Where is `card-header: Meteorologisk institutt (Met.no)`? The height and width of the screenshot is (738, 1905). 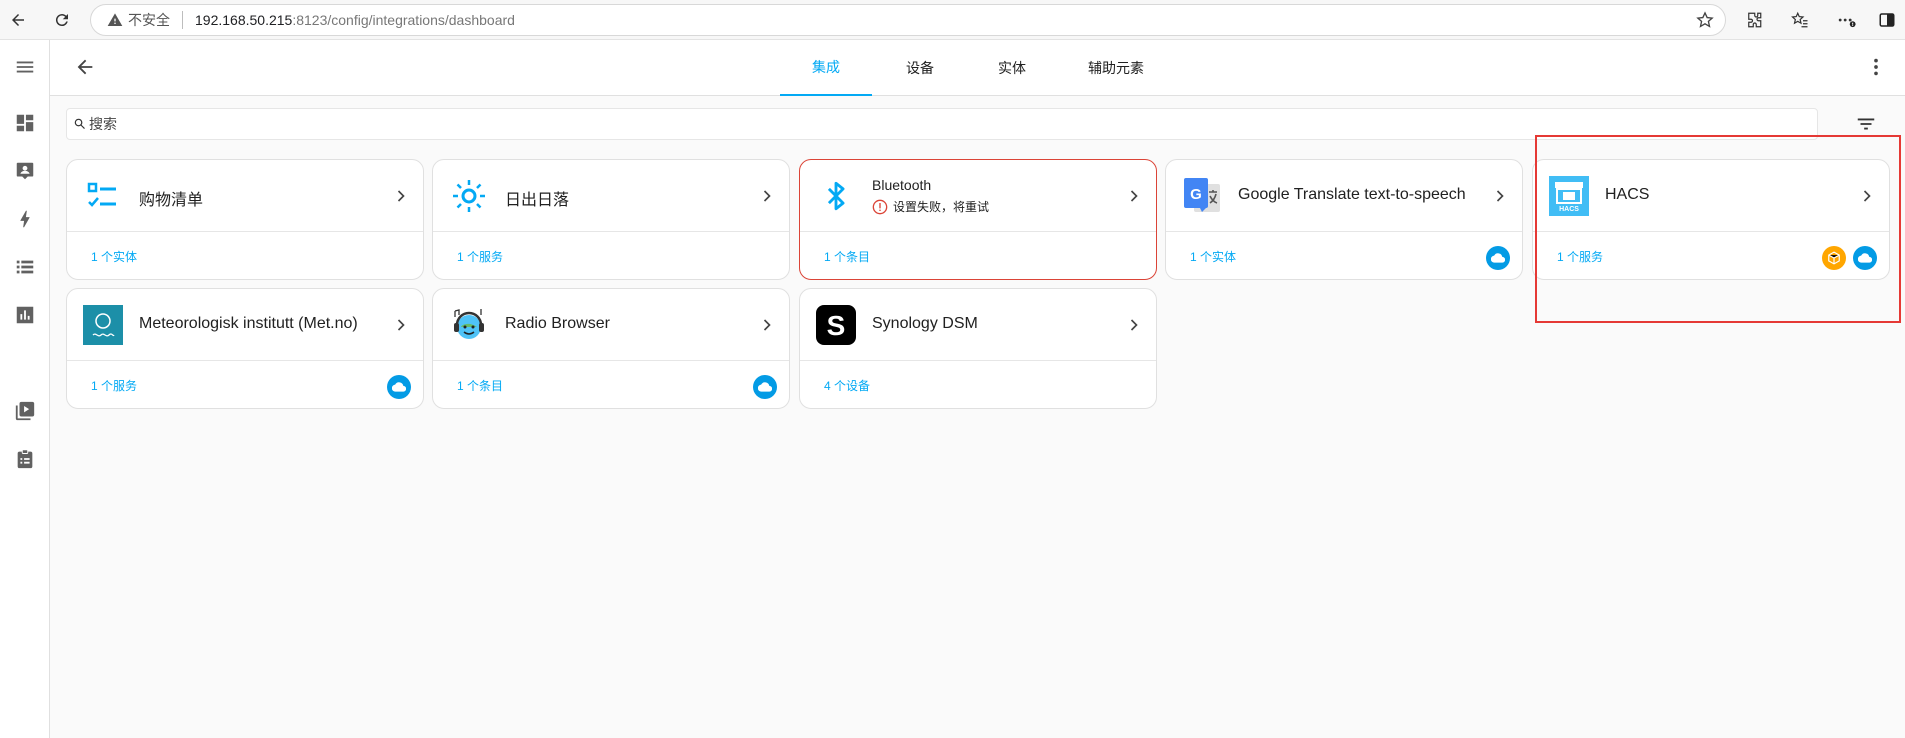 card-header: Meteorologisk institutt (Met.no) is located at coordinates (245, 325).